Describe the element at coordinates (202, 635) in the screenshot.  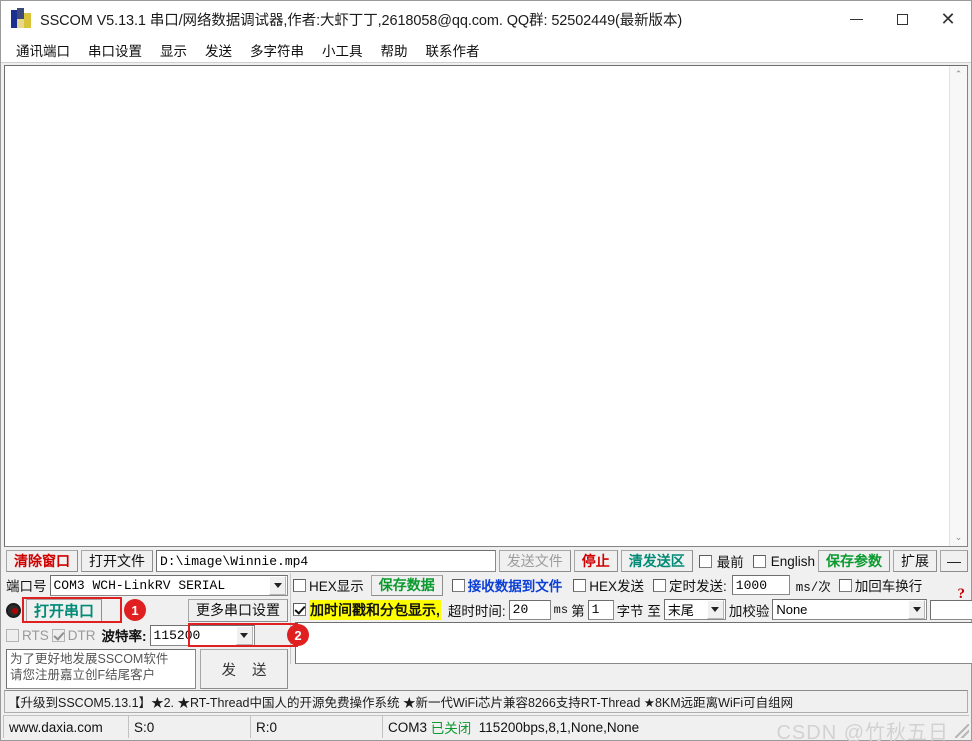
I see `baud-select: 115200` at that location.